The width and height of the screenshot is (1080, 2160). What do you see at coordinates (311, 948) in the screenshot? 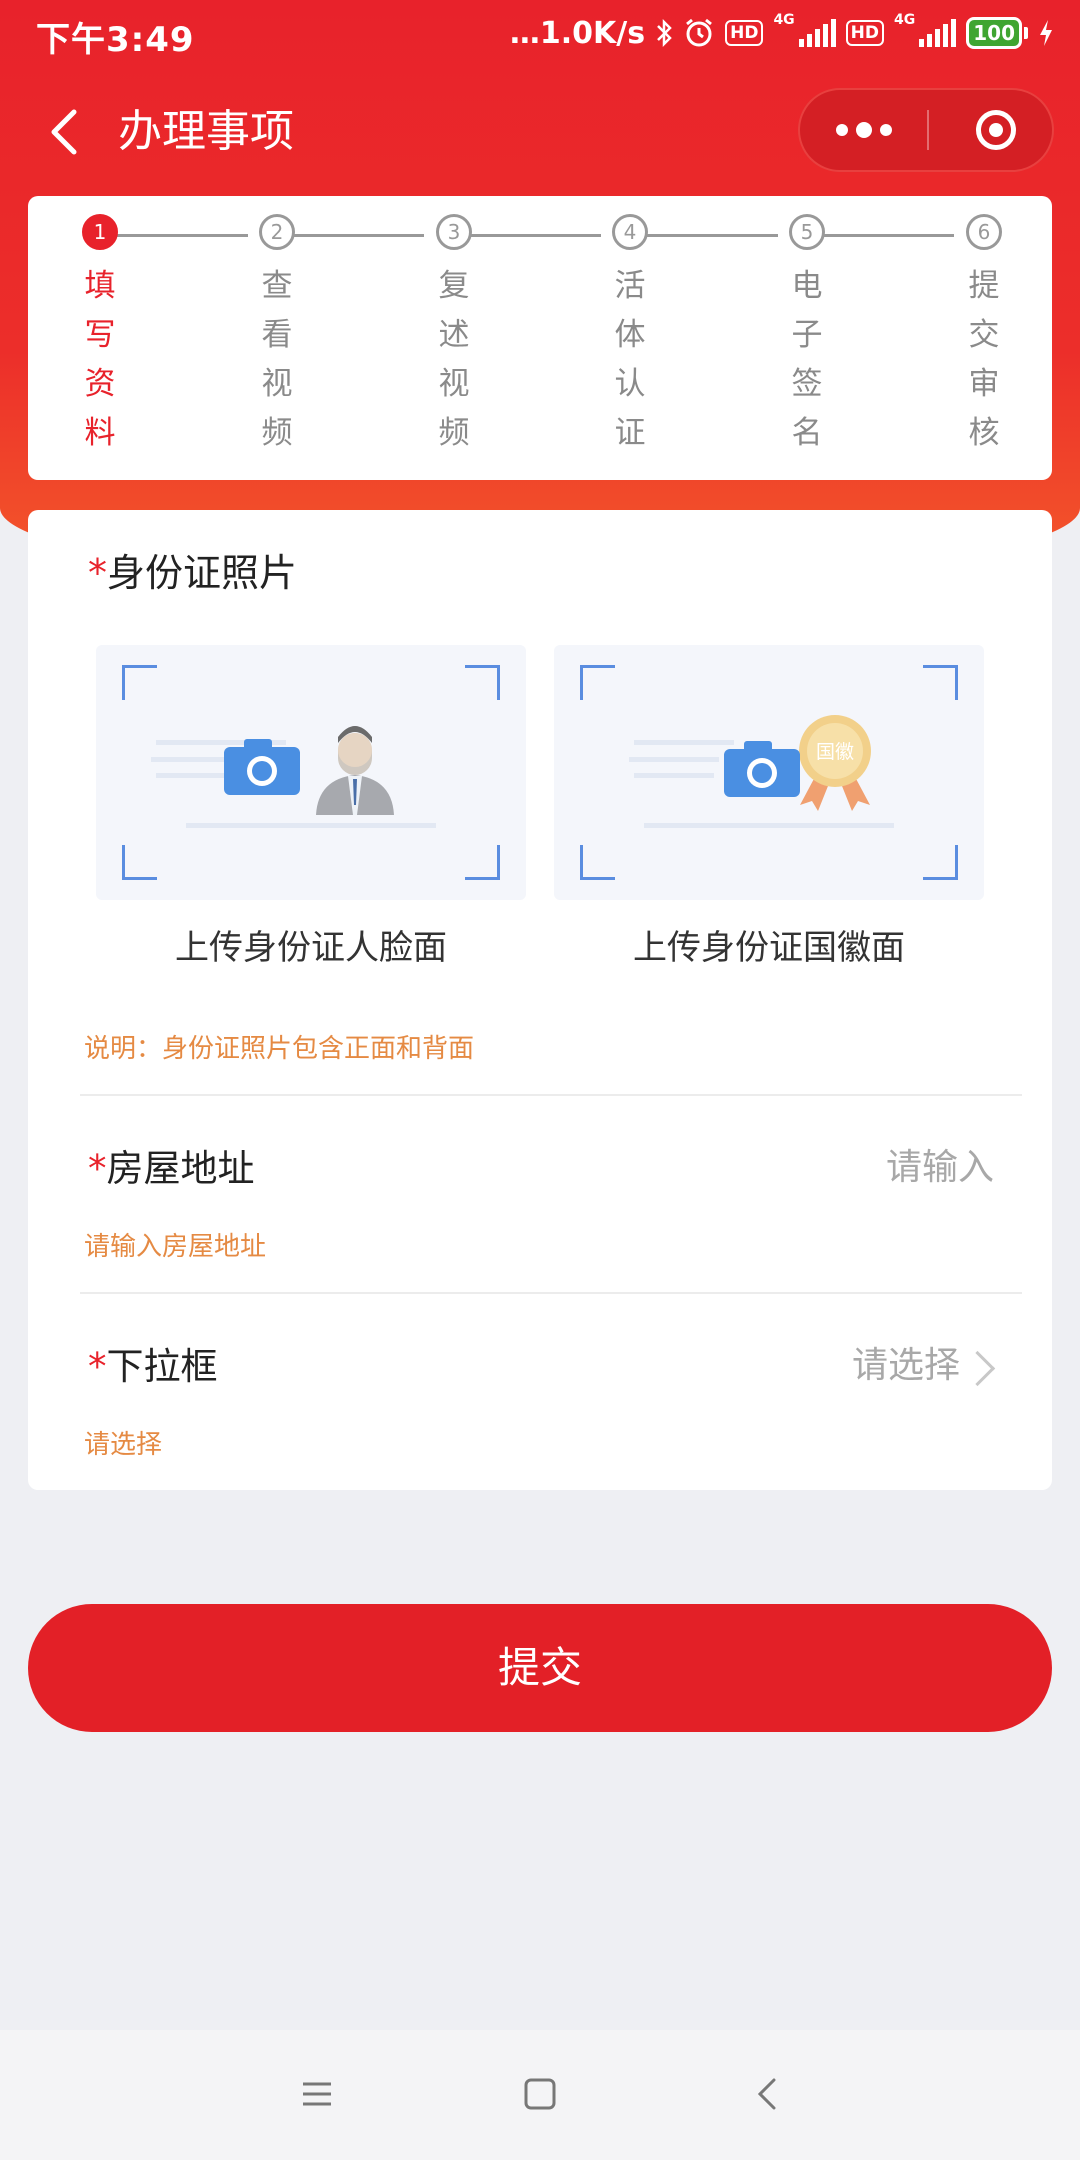
I see `upload-id-front-label: 上传身份证人脸面` at bounding box center [311, 948].